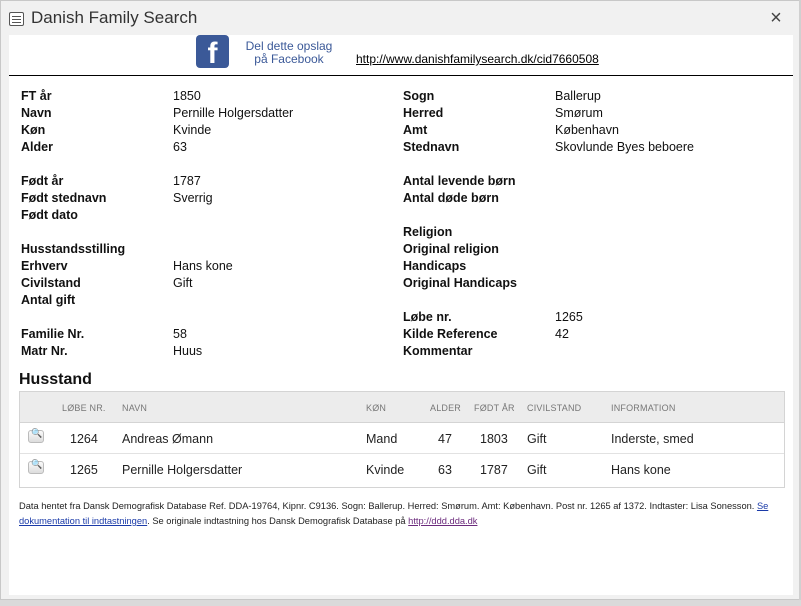 This screenshot has height=606, width=801. Describe the element at coordinates (459, 181) in the screenshot. I see `field-label: Antal levende børn` at that location.